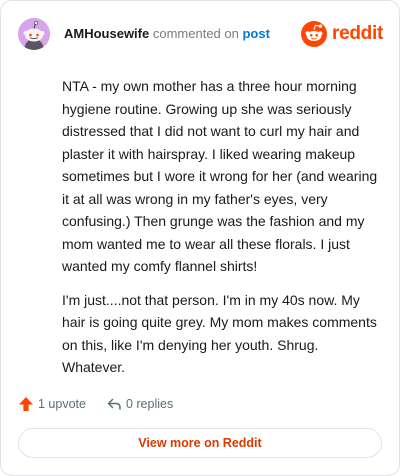 This screenshot has width=400, height=476. I want to click on comment-attribution: AMHousewife commented on post, so click(167, 34).